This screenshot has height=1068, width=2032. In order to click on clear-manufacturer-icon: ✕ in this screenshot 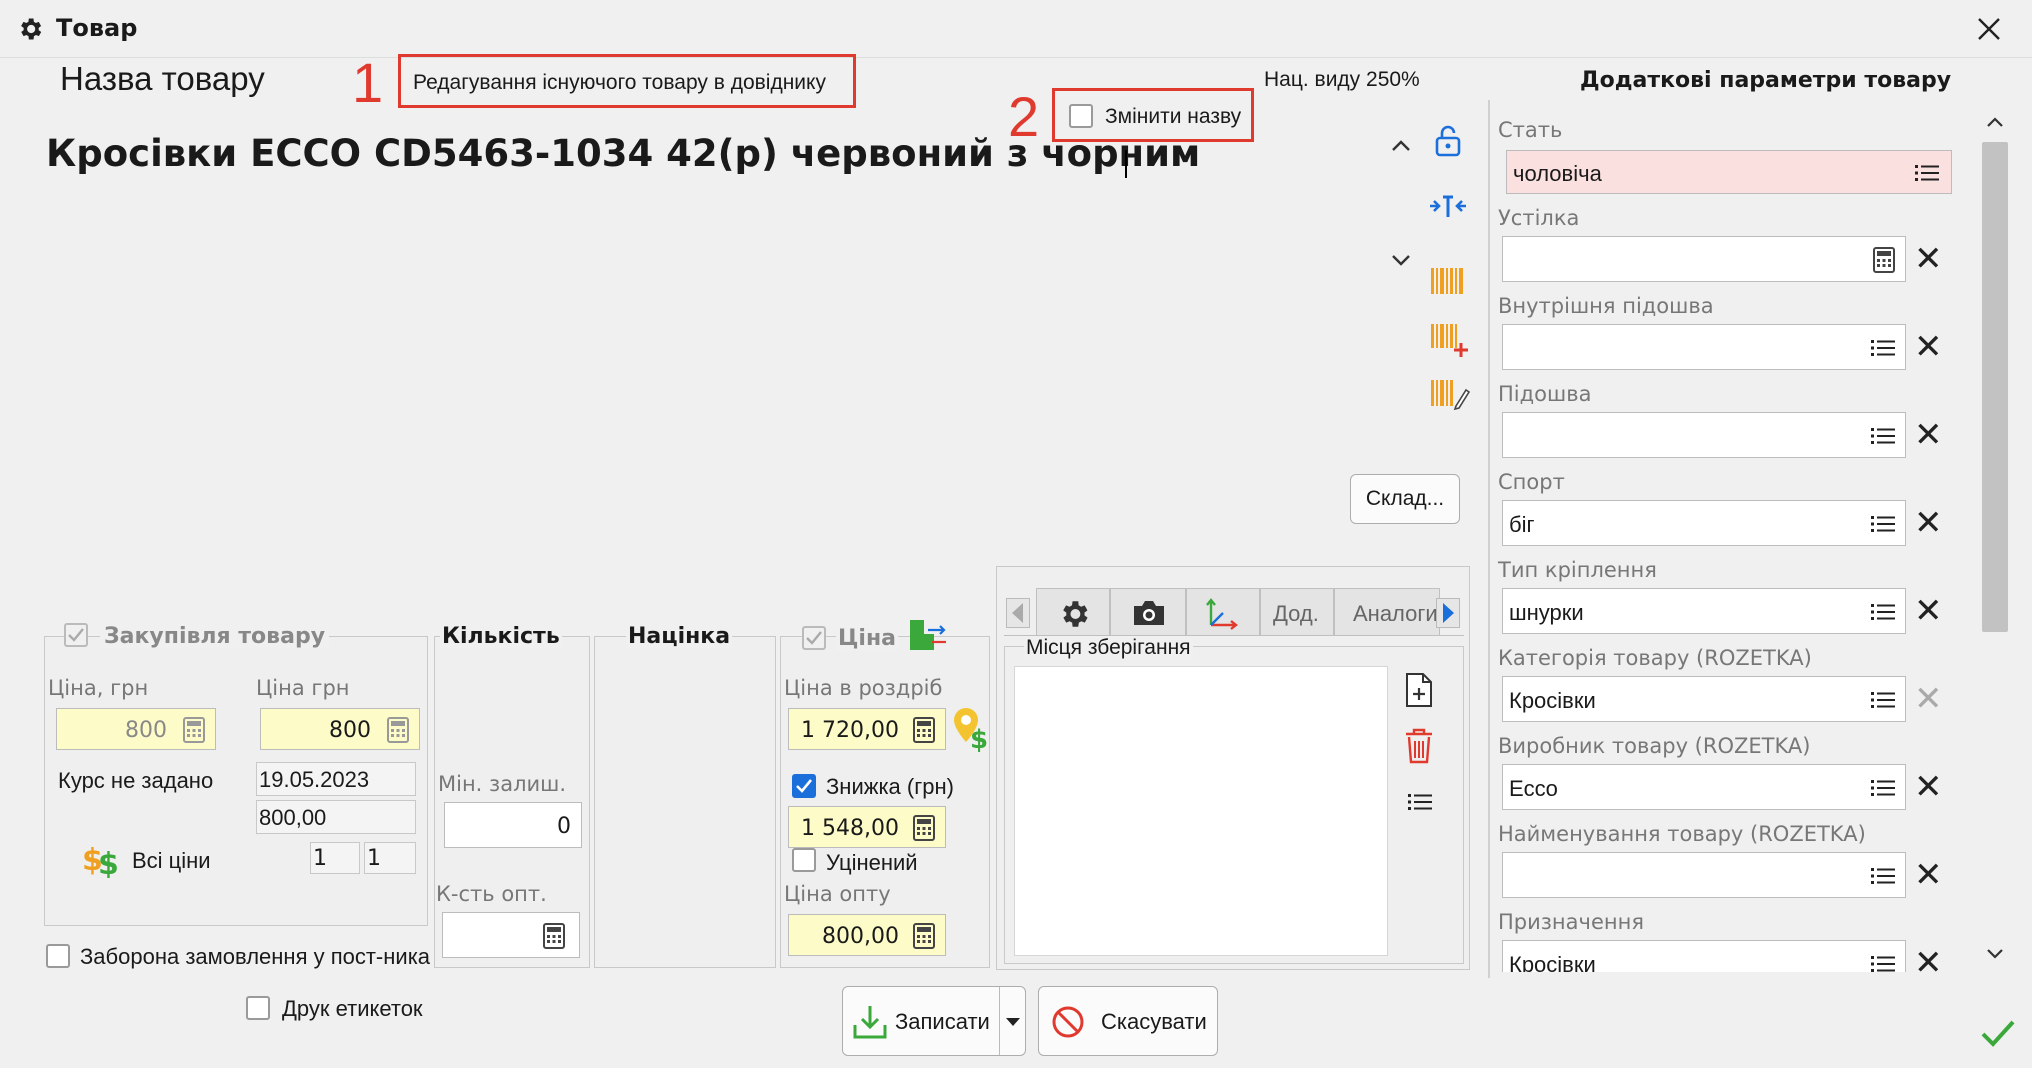, I will do `click(1928, 787)`.